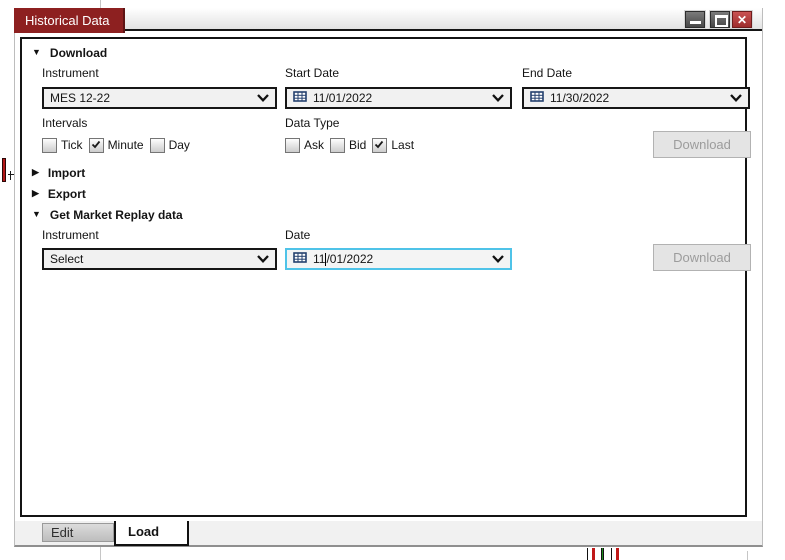 The image size is (785, 560). Describe the element at coordinates (398, 98) in the screenshot. I see `start-date-picker: 11/01/2022` at that location.